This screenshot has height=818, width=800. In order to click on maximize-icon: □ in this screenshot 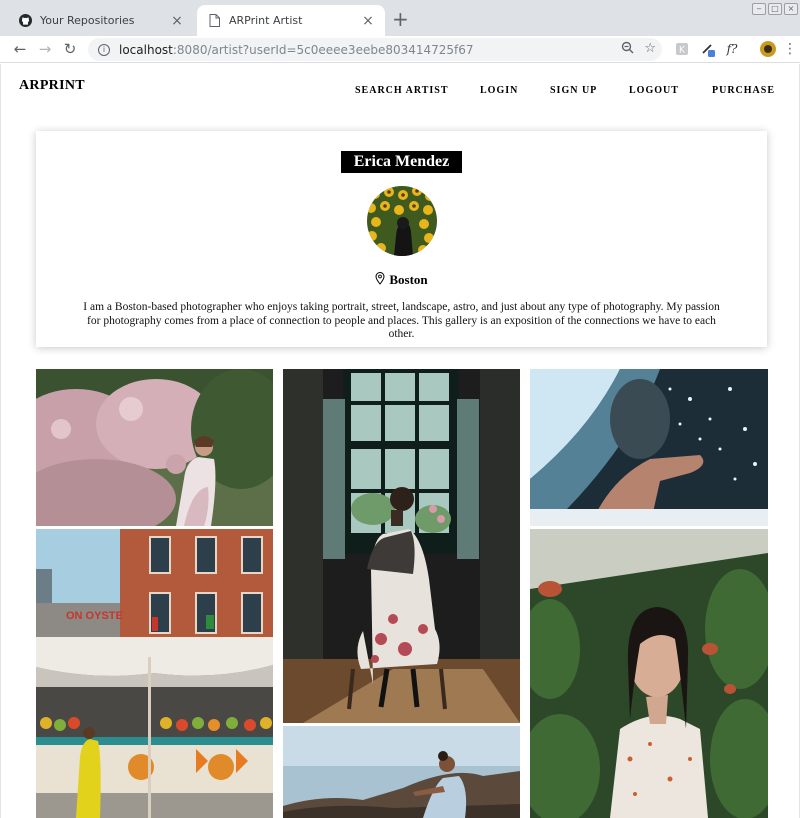, I will do `click(775, 9)`.